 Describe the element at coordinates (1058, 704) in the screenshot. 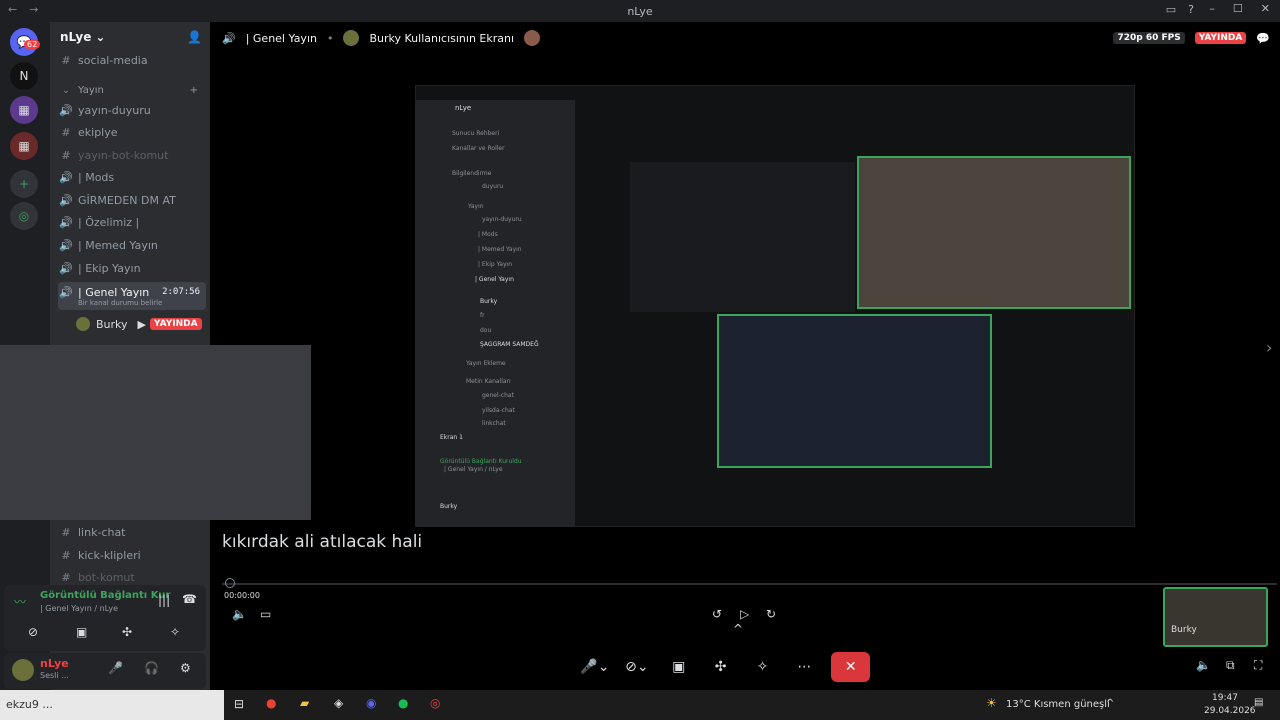

I see `weather-text: 13°C Kısmen güneşli` at that location.